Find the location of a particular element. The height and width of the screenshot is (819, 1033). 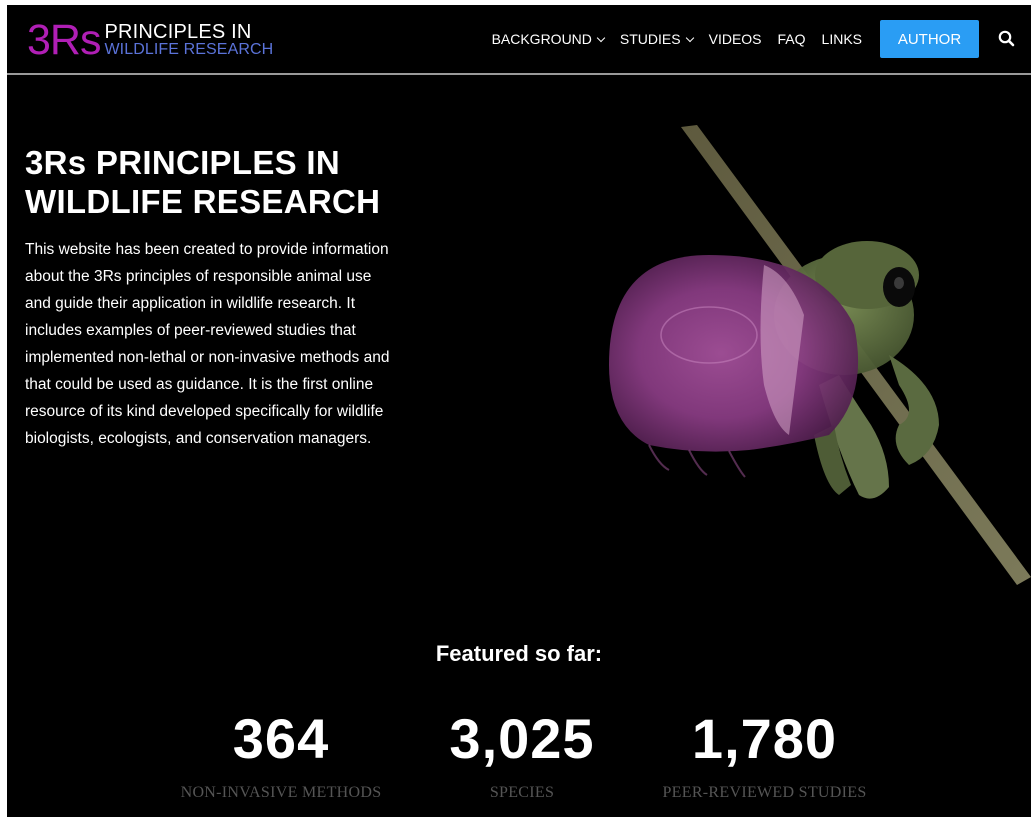

stat-value: 3,025 is located at coordinates (522, 738).